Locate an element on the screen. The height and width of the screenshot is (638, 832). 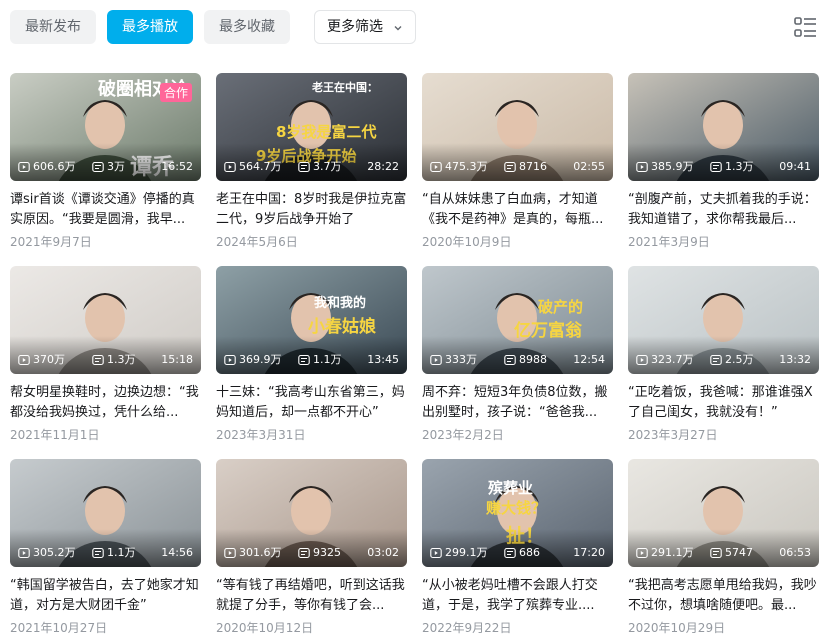
danmaku-count: 1.1万 is located at coordinates (114, 553).